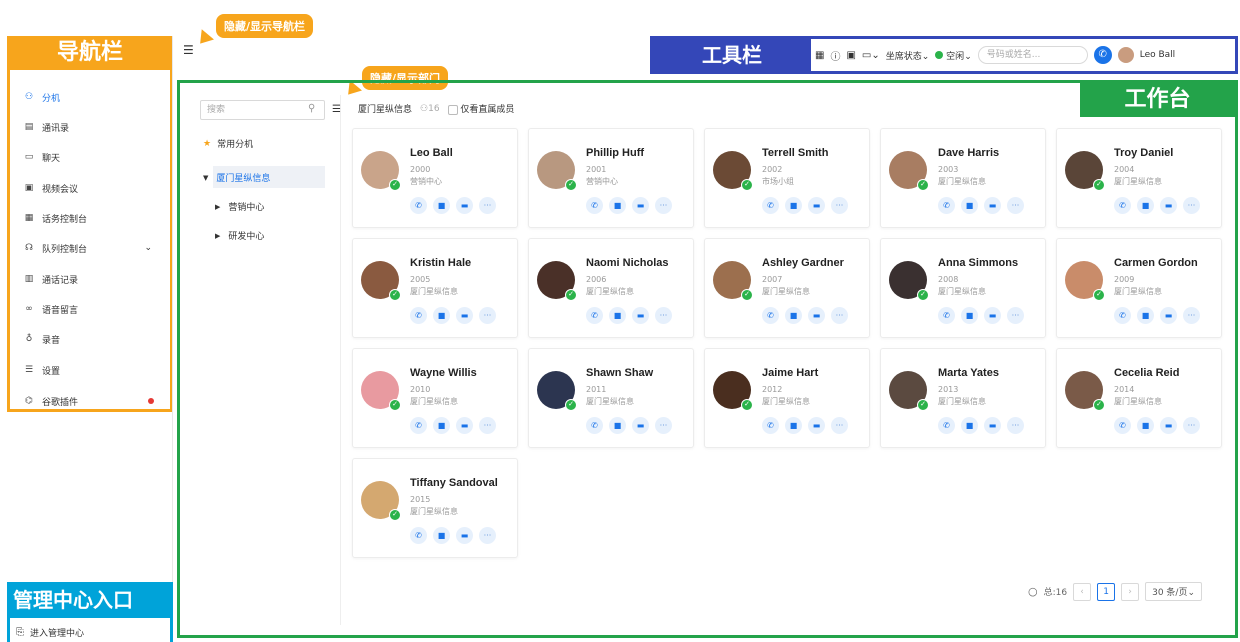 The width and height of the screenshot is (1240, 642). What do you see at coordinates (228, 144) in the screenshot?
I see `favorites-item: ★ 常用分机` at bounding box center [228, 144].